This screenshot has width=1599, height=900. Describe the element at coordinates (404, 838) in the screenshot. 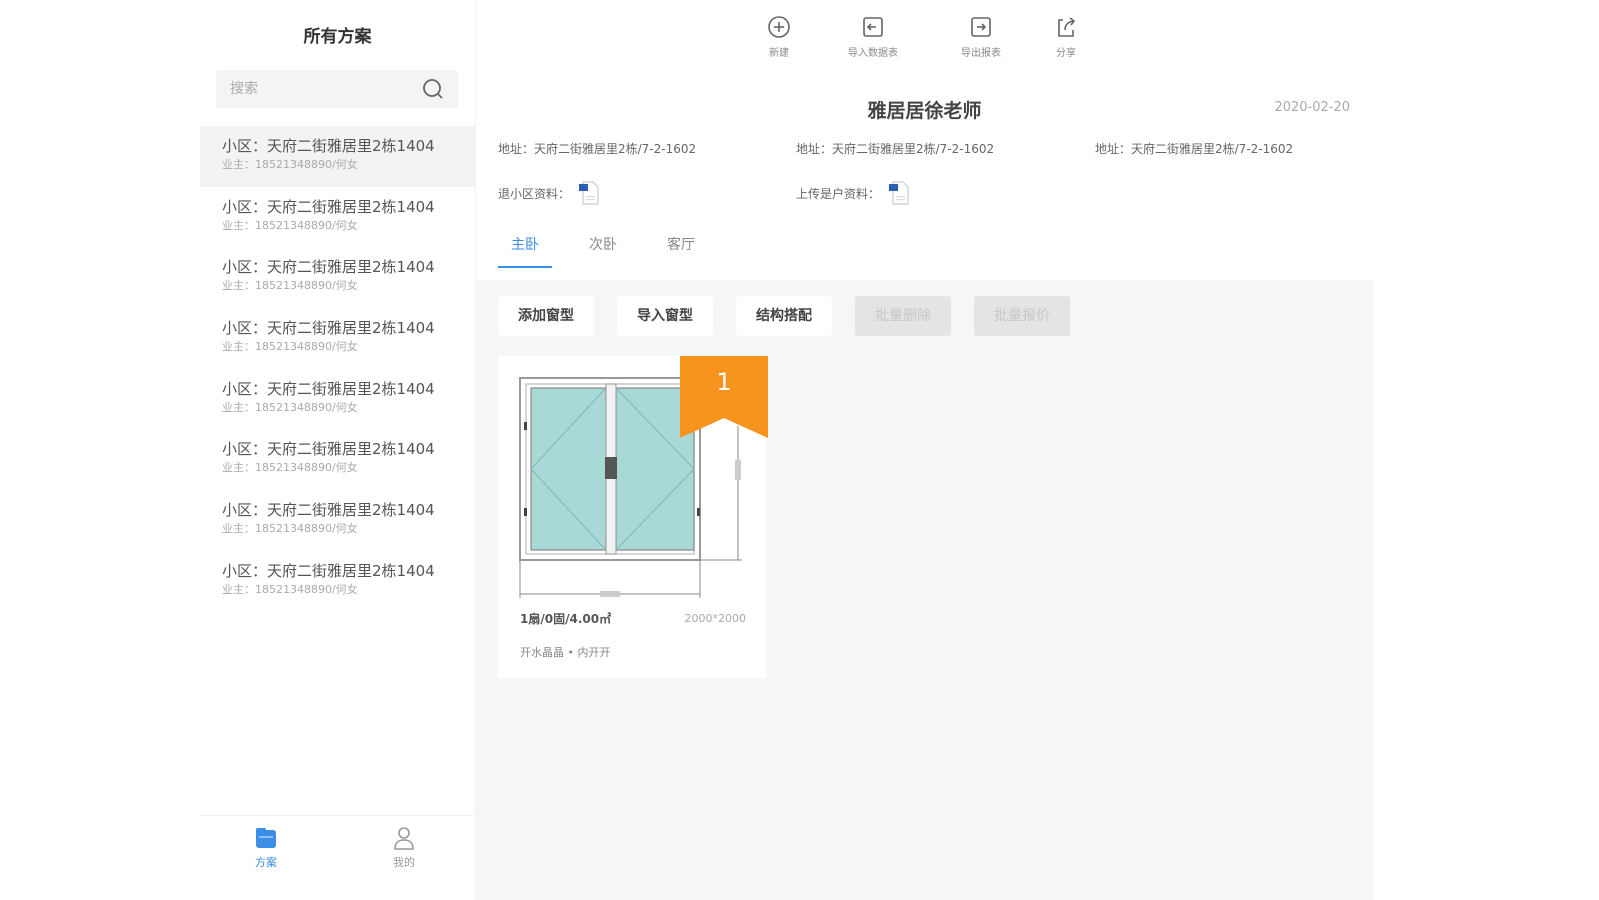

I see `user-icon` at that location.